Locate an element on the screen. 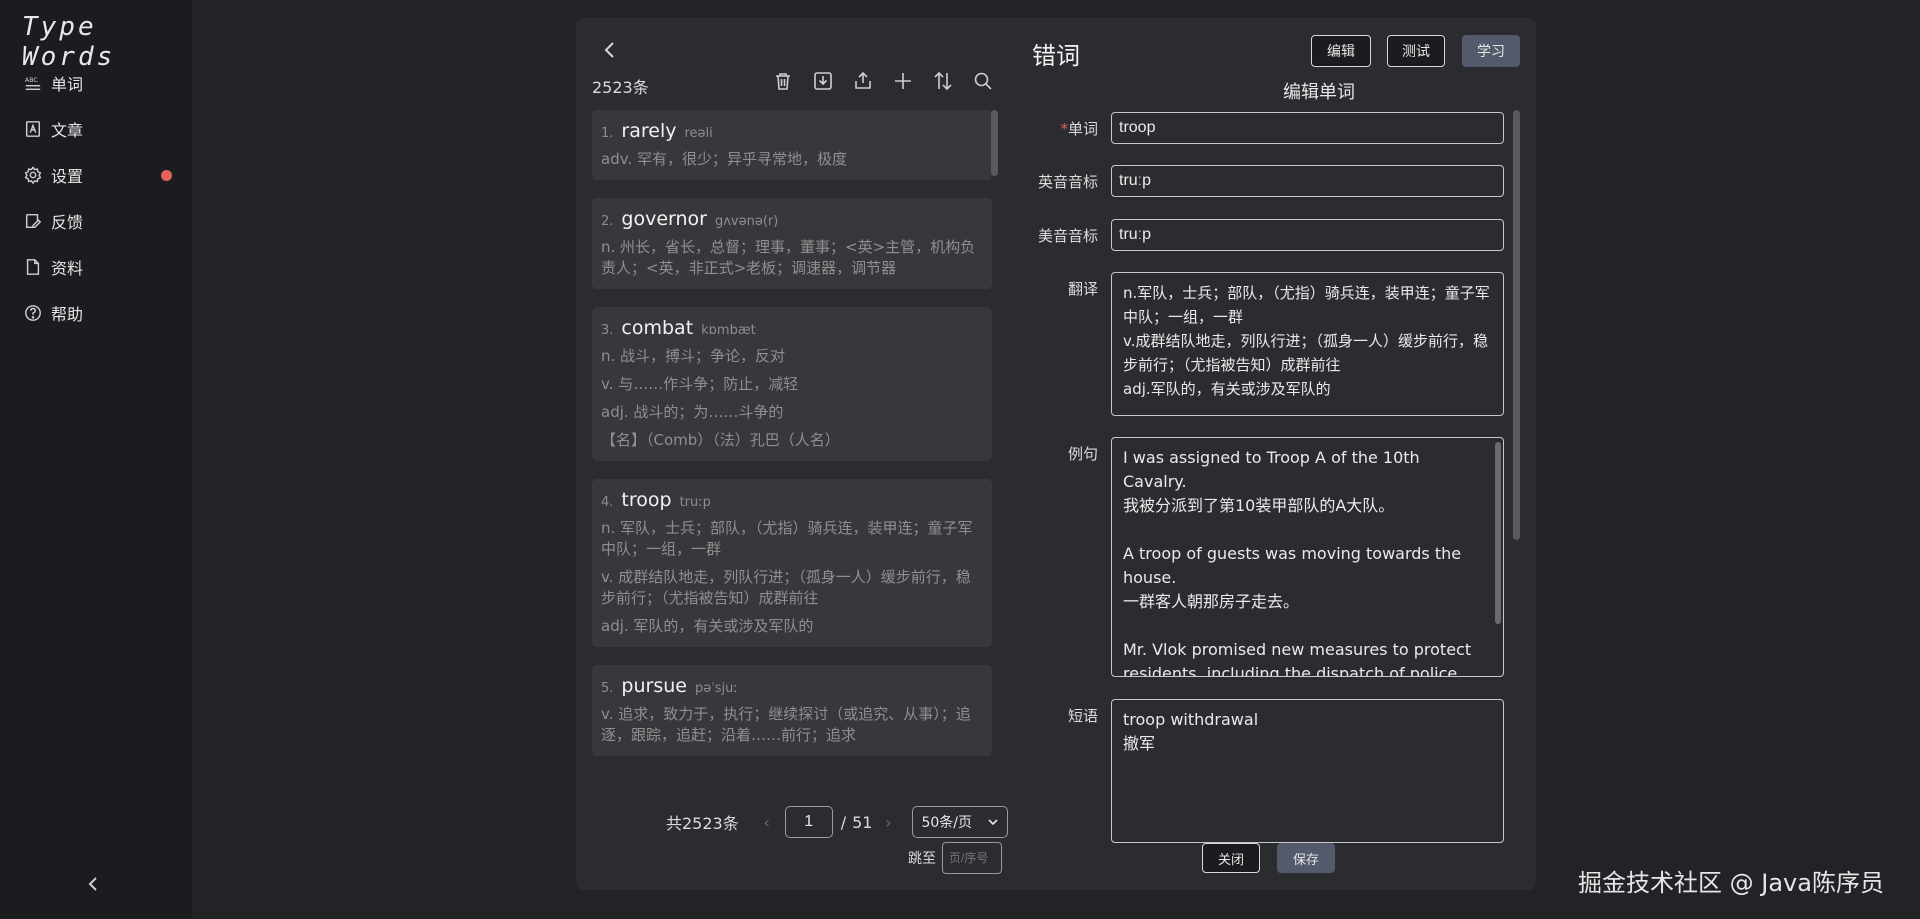 This screenshot has width=1920, height=919. word-text: troop is located at coordinates (646, 500).